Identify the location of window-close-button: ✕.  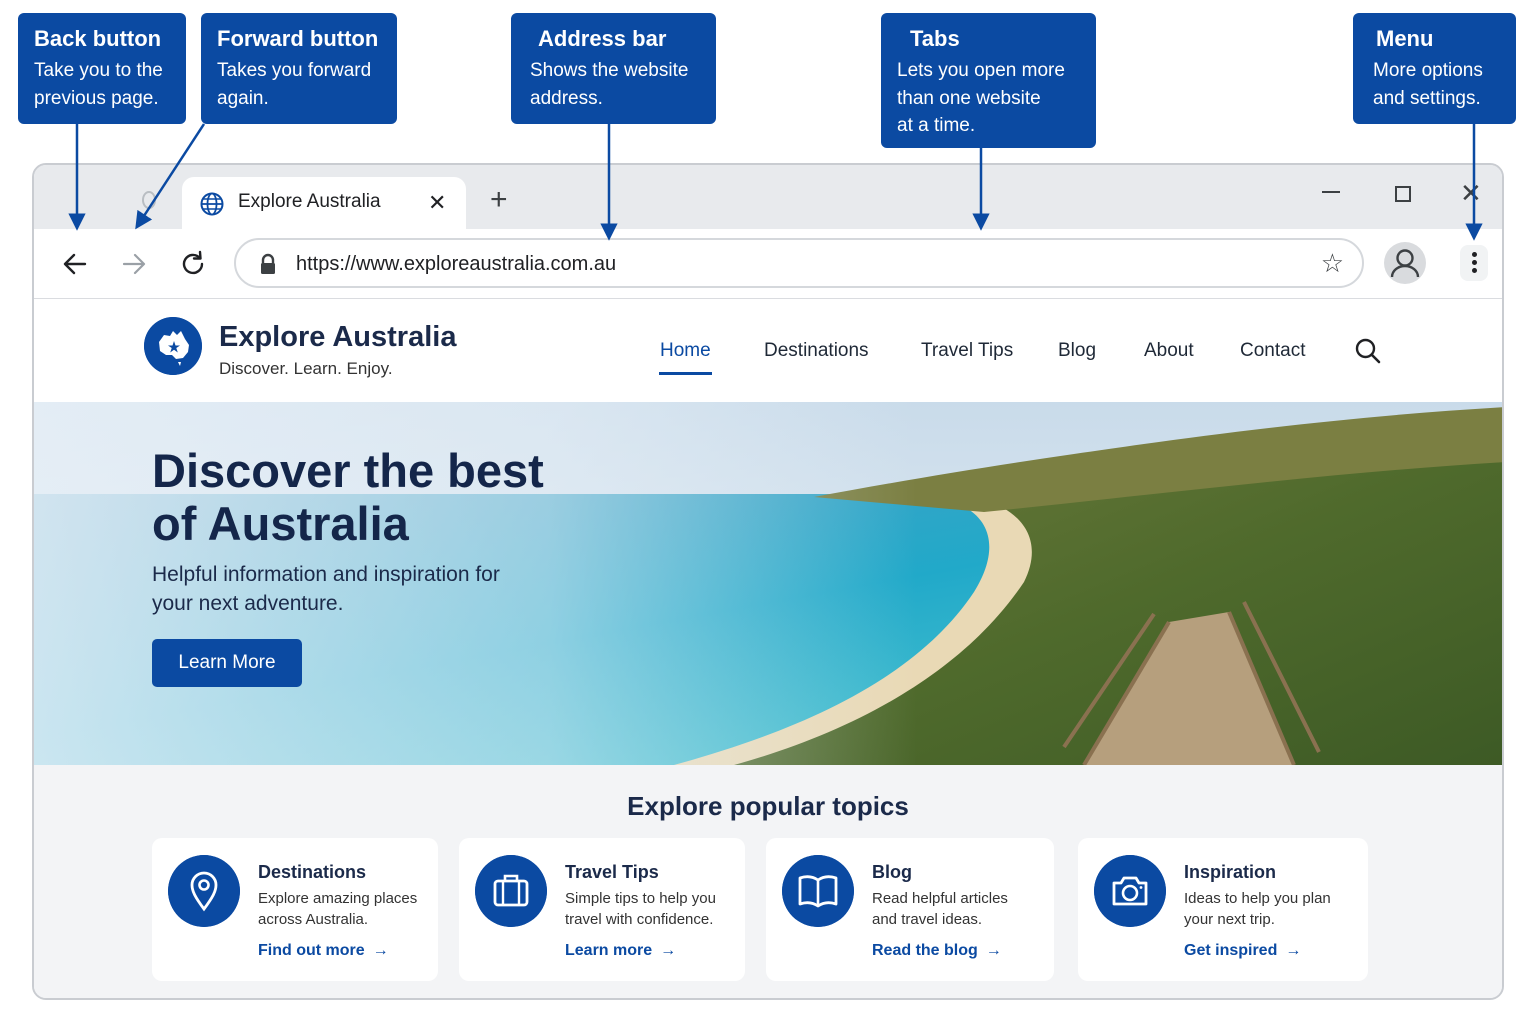
(1471, 193).